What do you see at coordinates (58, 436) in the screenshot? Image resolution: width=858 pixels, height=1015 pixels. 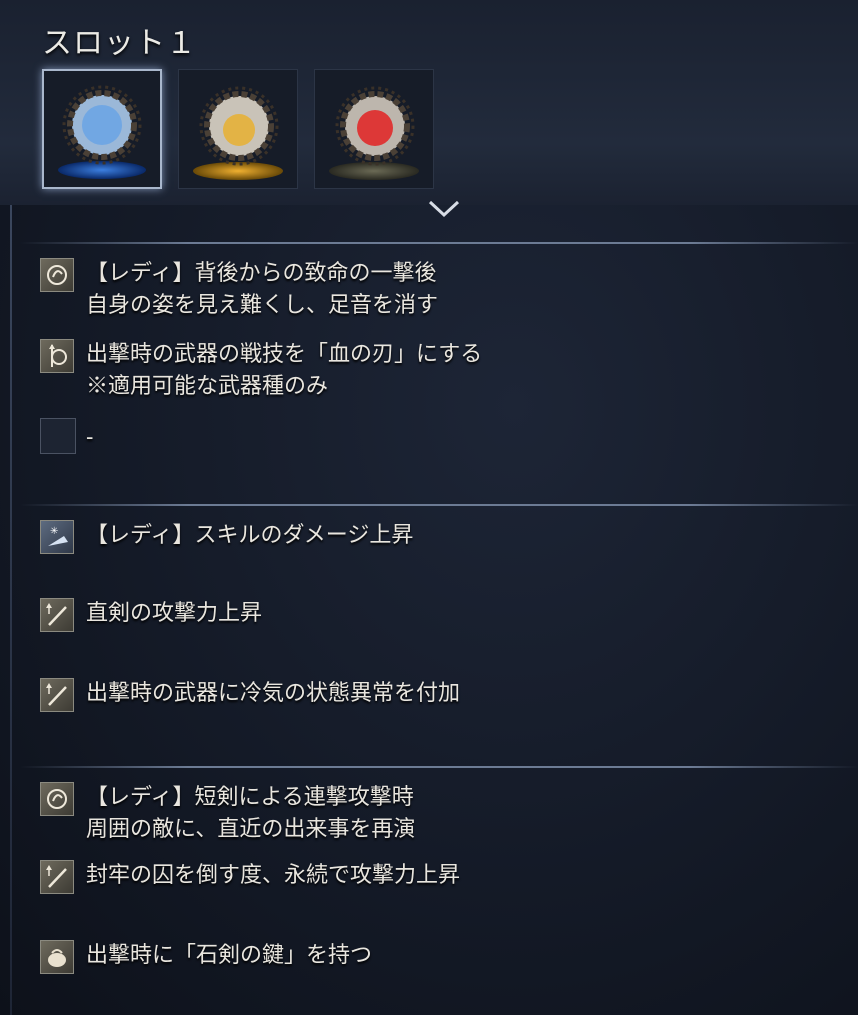 I see `empty-slot-icon` at bounding box center [58, 436].